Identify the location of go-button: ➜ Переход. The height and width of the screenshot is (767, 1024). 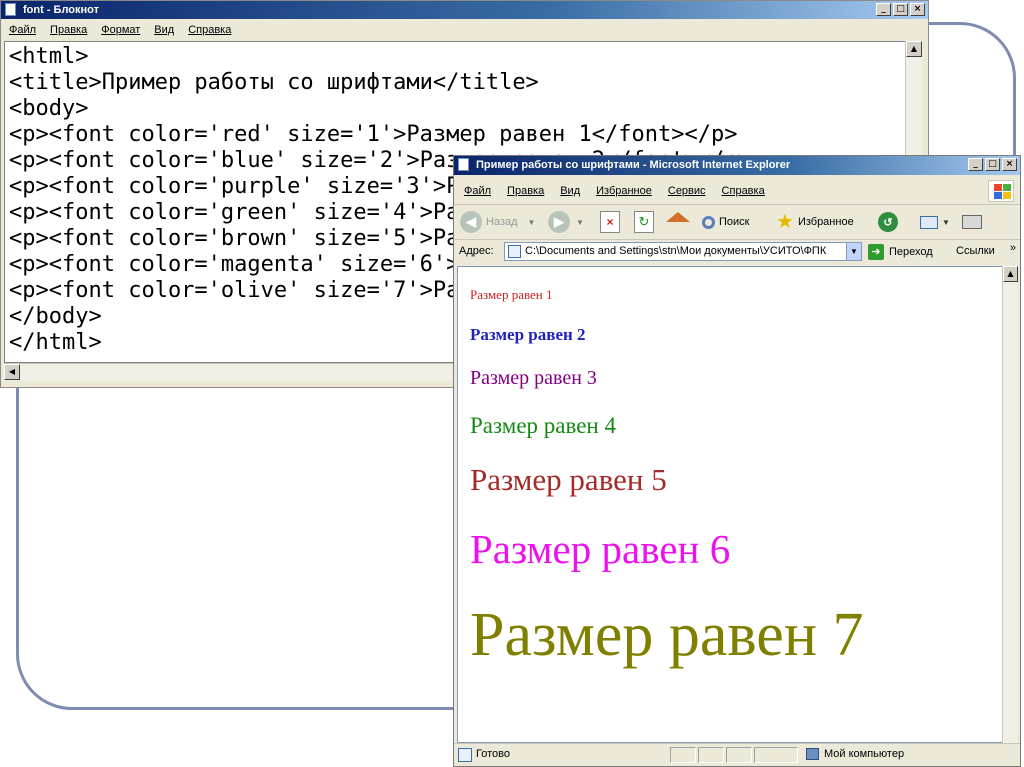
(900, 251).